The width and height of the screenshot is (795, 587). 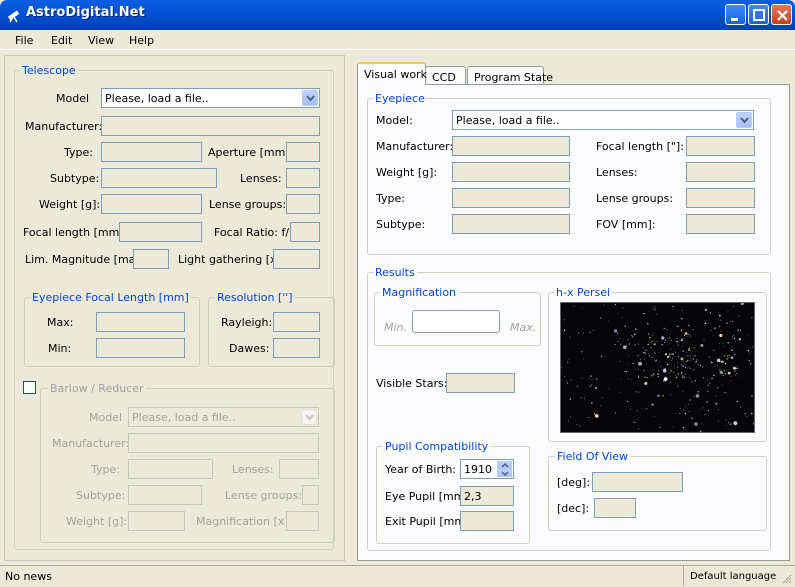 I want to click on menu-edit: Edit, so click(x=61, y=40).